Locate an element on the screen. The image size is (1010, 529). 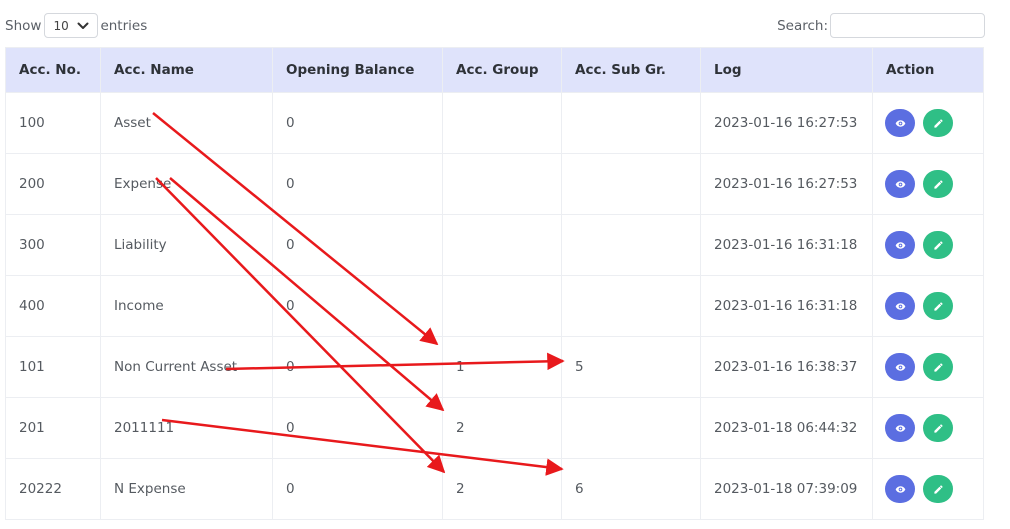
header-acc-no: Acc. No. is located at coordinates (53, 70).